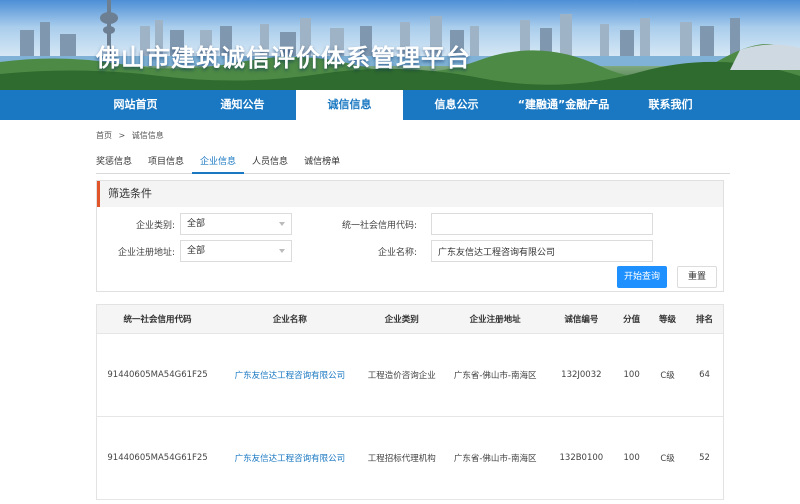 This screenshot has height=504, width=800. I want to click on cell-category: 工程造价咨询企业, so click(401, 375).